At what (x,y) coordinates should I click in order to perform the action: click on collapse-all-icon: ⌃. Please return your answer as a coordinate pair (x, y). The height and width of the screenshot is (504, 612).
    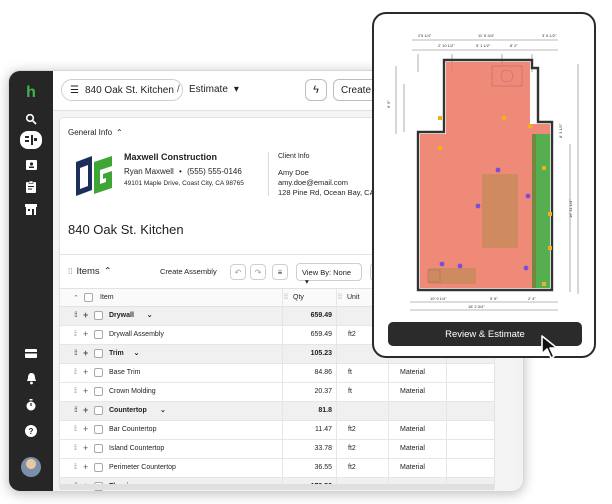
    Looking at the image, I should click on (76, 298).